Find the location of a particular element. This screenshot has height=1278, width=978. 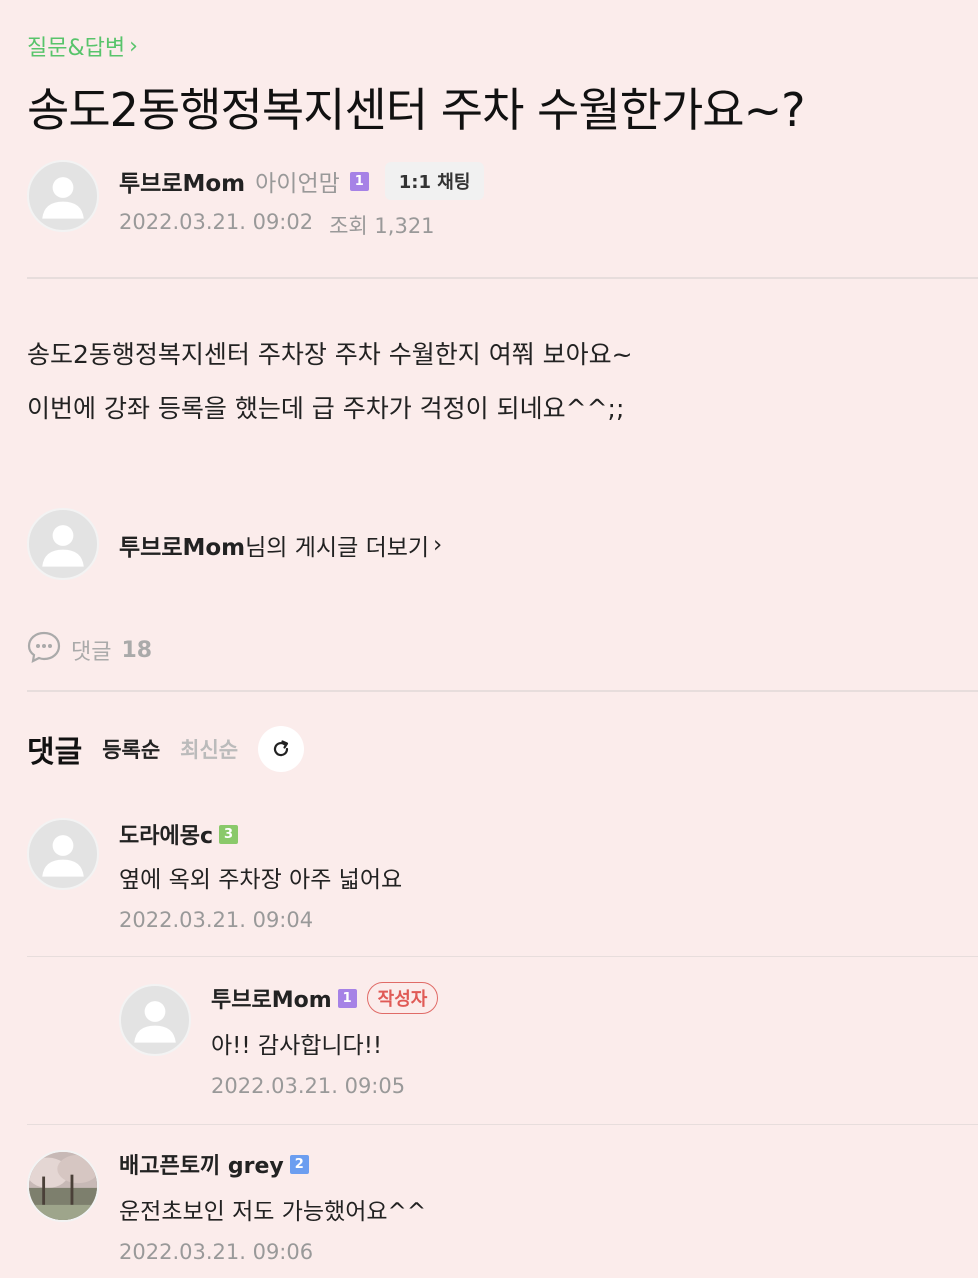

author-info: 투브로Mom 아이언맘 1 1:1 채팅 is located at coordinates (302, 181).